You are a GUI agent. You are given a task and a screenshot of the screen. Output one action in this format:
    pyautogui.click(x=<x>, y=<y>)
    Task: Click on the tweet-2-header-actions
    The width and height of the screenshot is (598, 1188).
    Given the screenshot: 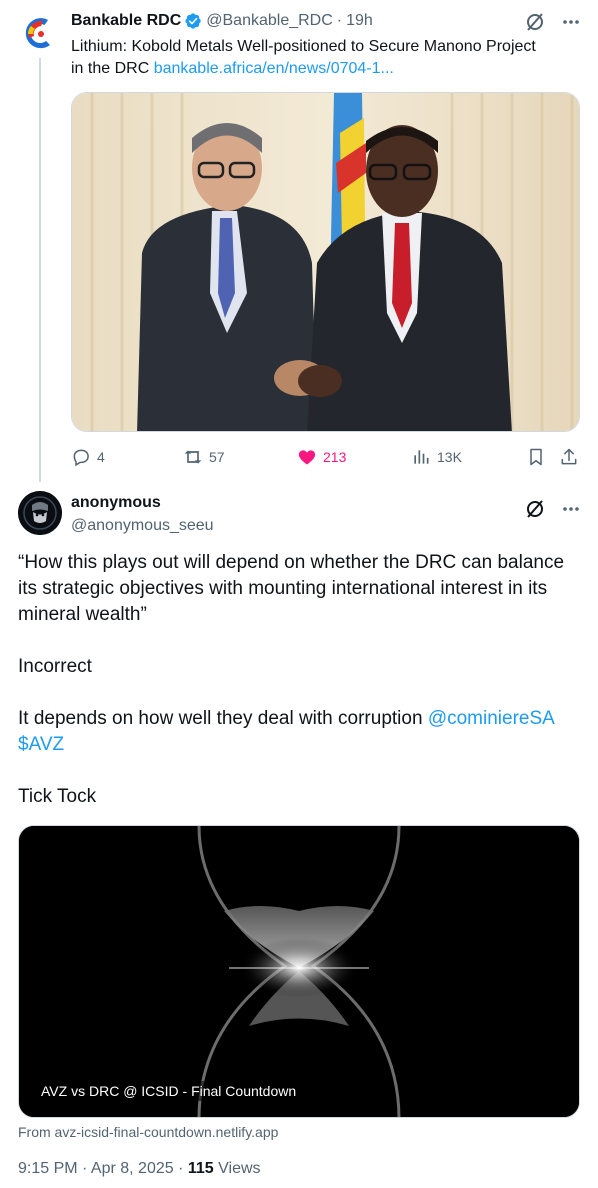 What is the action you would take?
    pyautogui.click(x=553, y=509)
    